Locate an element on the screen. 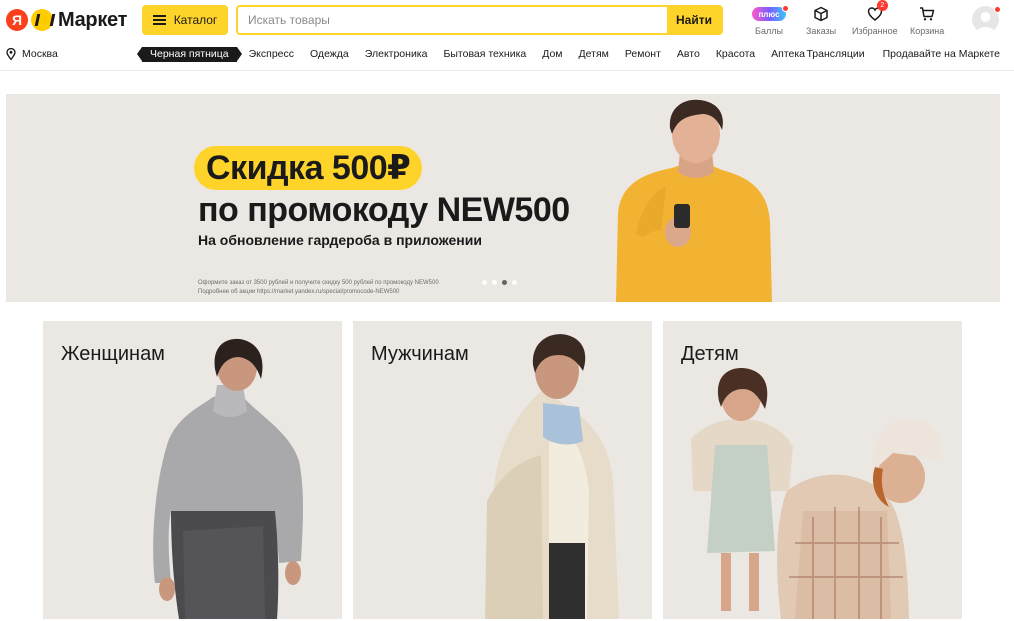 The width and height of the screenshot is (1014, 621). nav-item-home: Дом is located at coordinates (552, 54).